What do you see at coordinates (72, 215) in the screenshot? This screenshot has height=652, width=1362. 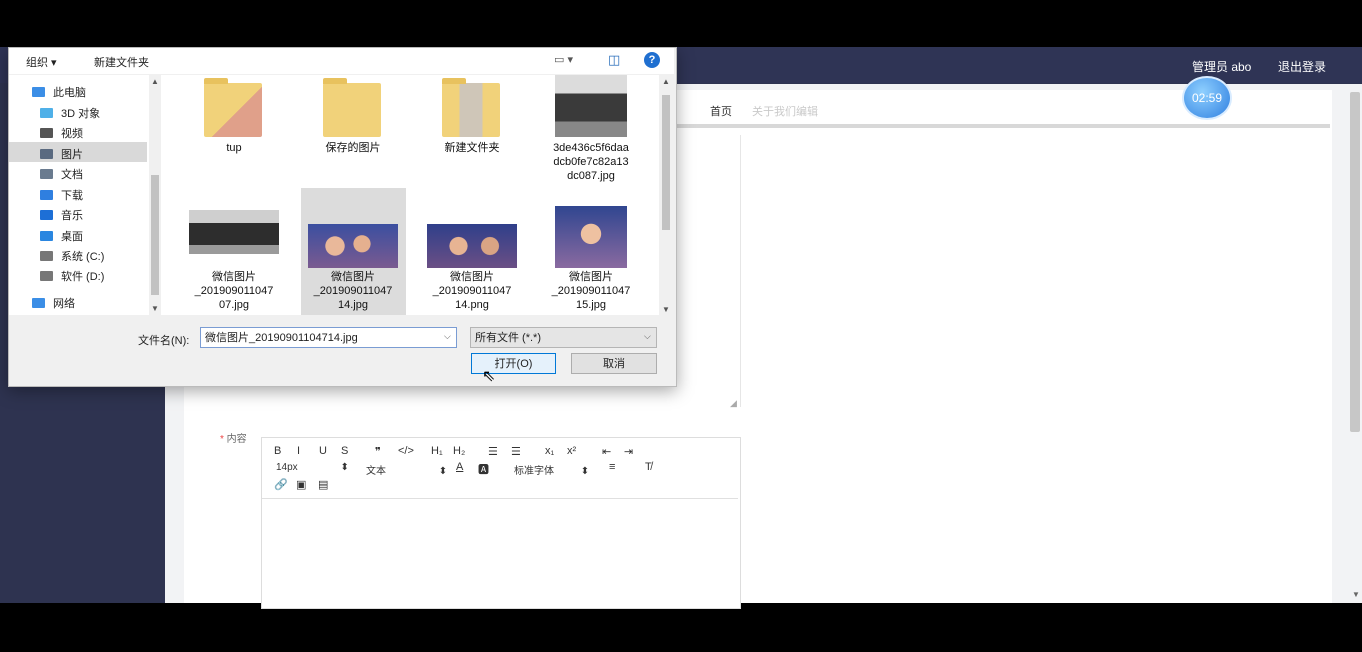 I see `nav-item-label: 音乐` at bounding box center [72, 215].